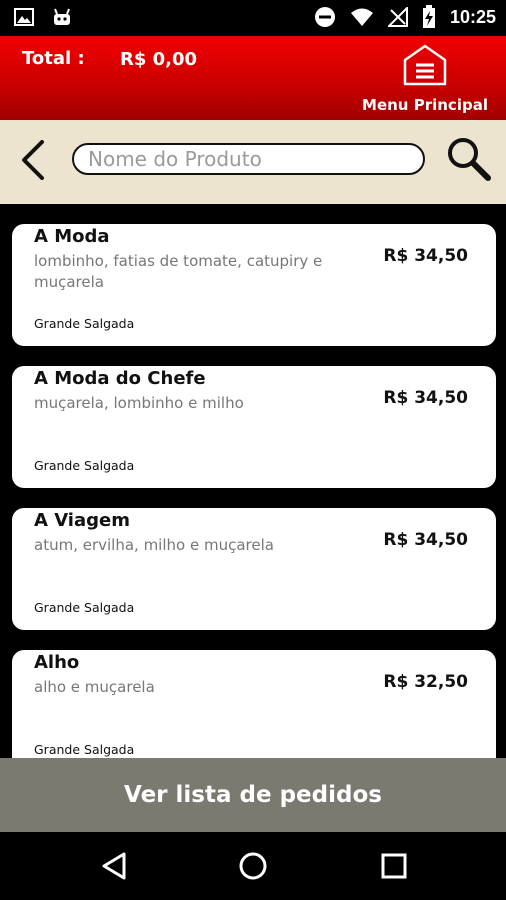 The height and width of the screenshot is (900, 506). What do you see at coordinates (394, 866) in the screenshot?
I see `recents-square-icon` at bounding box center [394, 866].